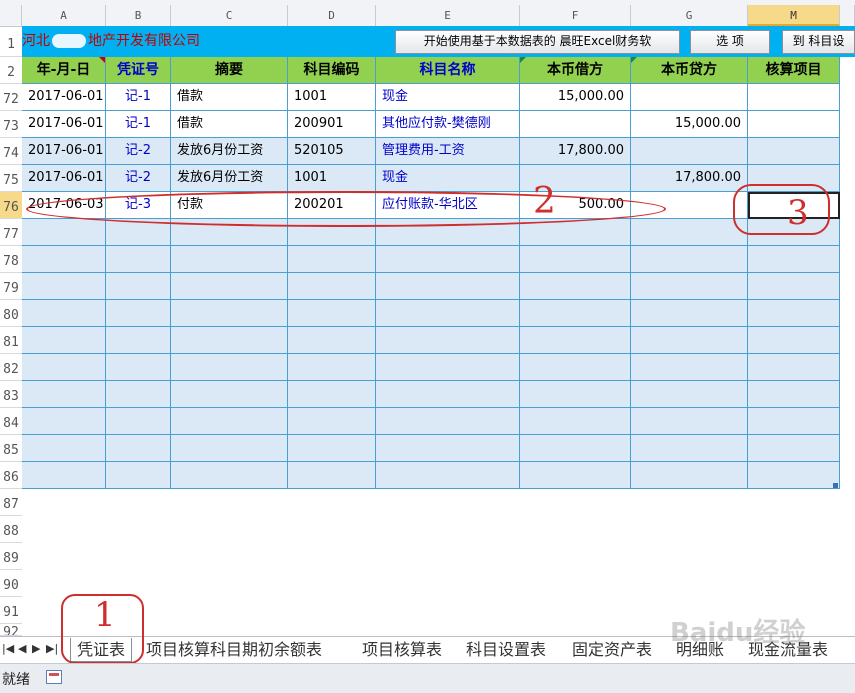 The image size is (855, 693). I want to click on tab-project-opening-balance: 项目核算科目期初余额表, so click(234, 650).